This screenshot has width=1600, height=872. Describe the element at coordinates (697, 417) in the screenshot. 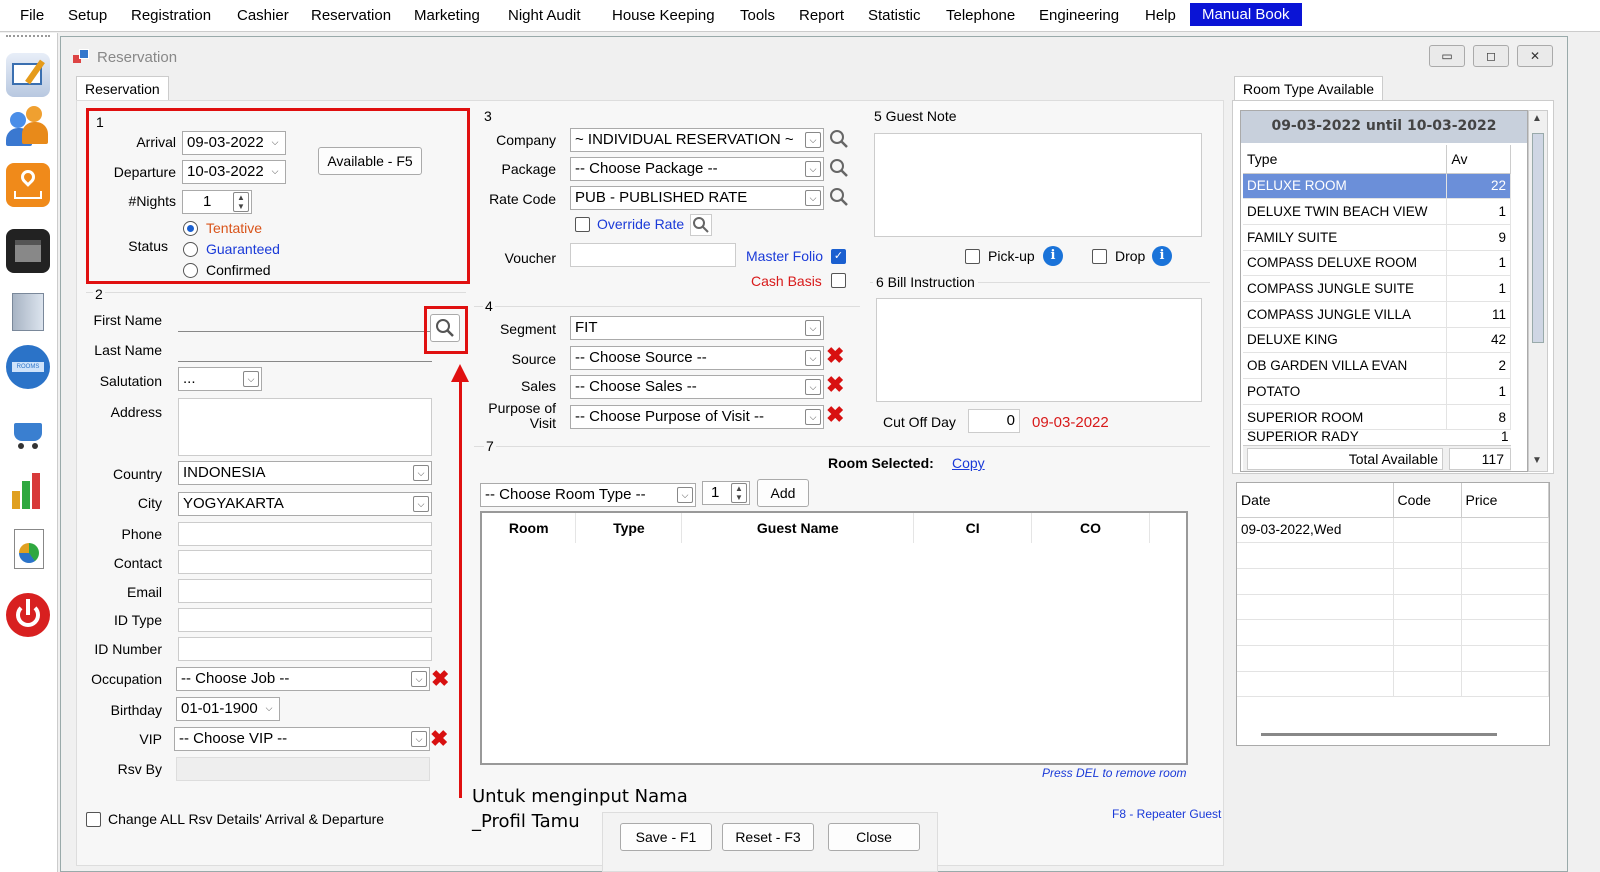

I see `purpose-select: -- Choose Purpose of Visit -- ⌵` at that location.